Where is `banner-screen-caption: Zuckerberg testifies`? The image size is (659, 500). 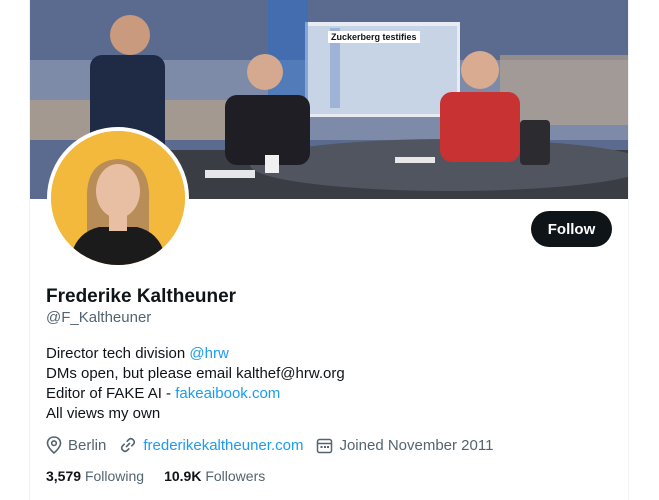 banner-screen-caption: Zuckerberg testifies is located at coordinates (374, 37).